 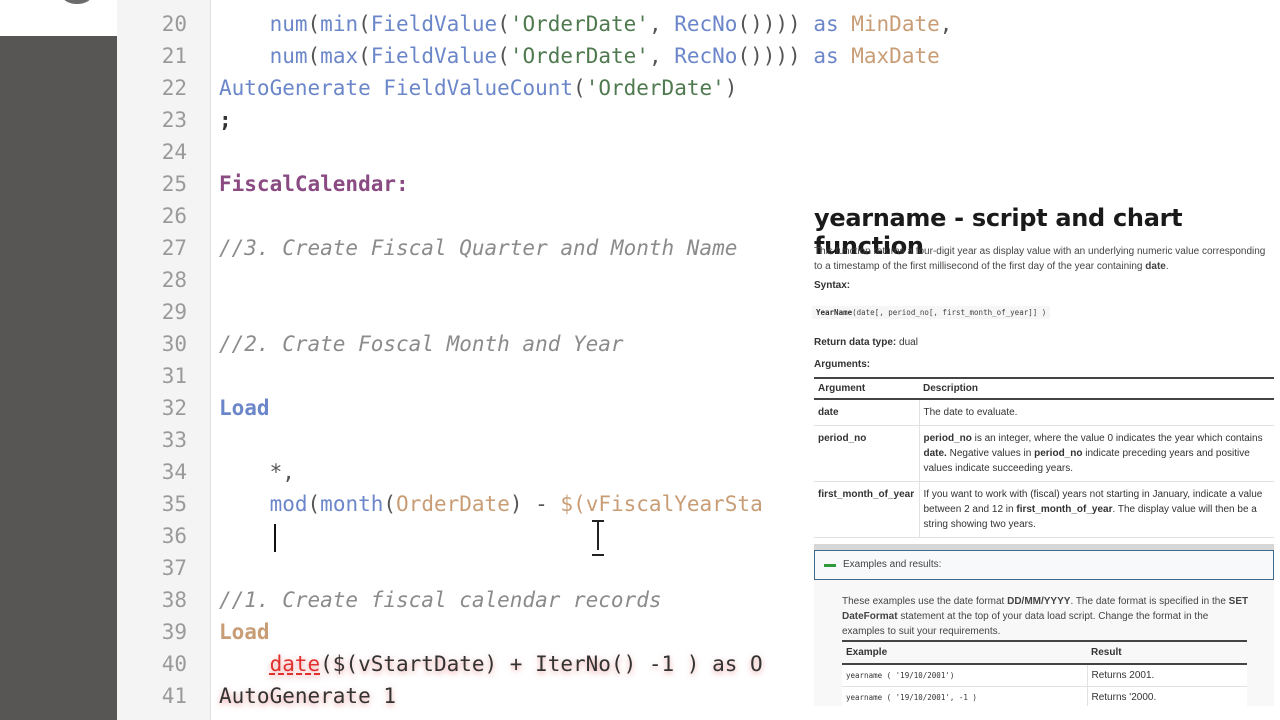 I want to click on code-line-30: //2. Crate Foscal Month and Year, so click(x=421, y=344).